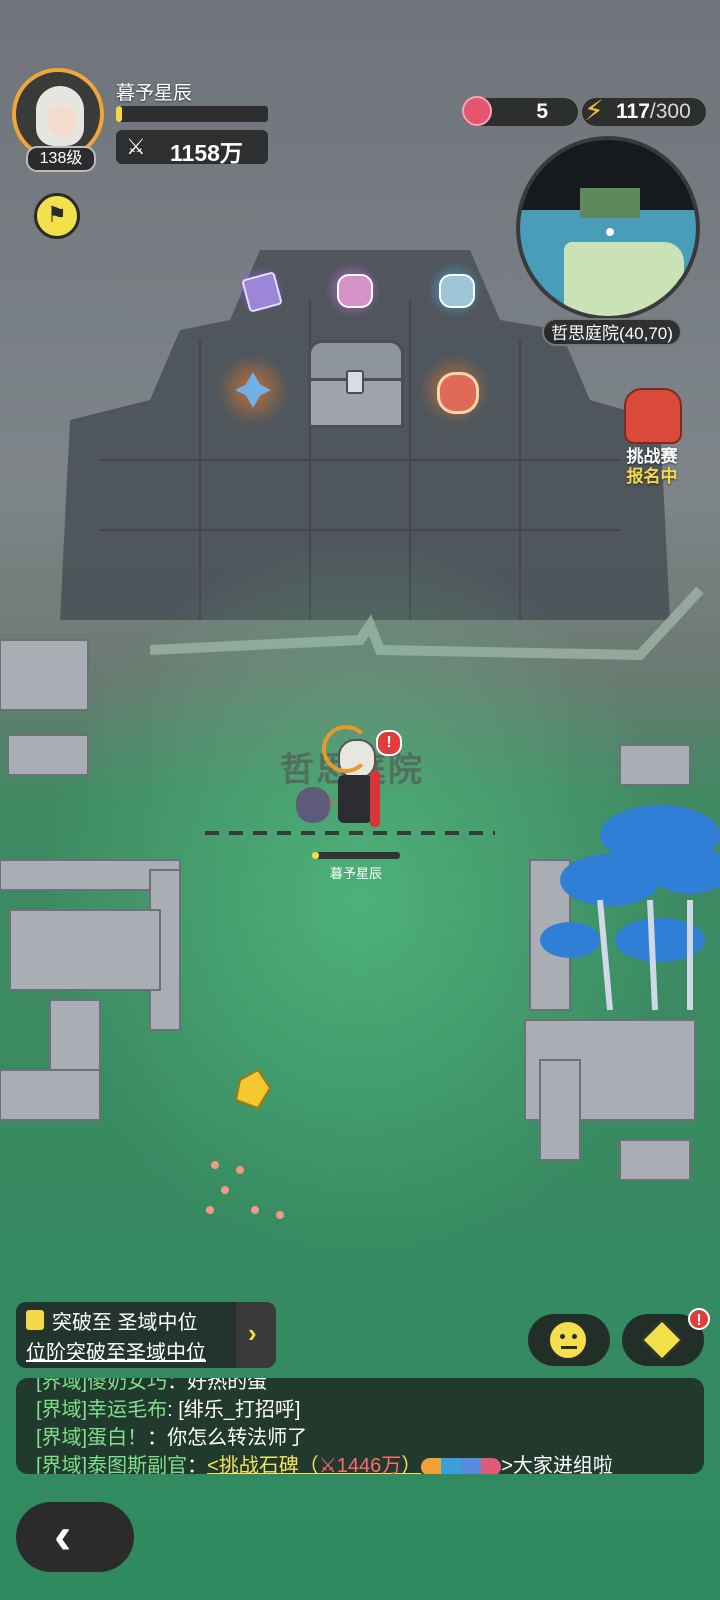 The height and width of the screenshot is (1600, 720). What do you see at coordinates (152, 1385) in the screenshot?
I see `chat-message: [界域]傻奶女巧：好热的蛋` at bounding box center [152, 1385].